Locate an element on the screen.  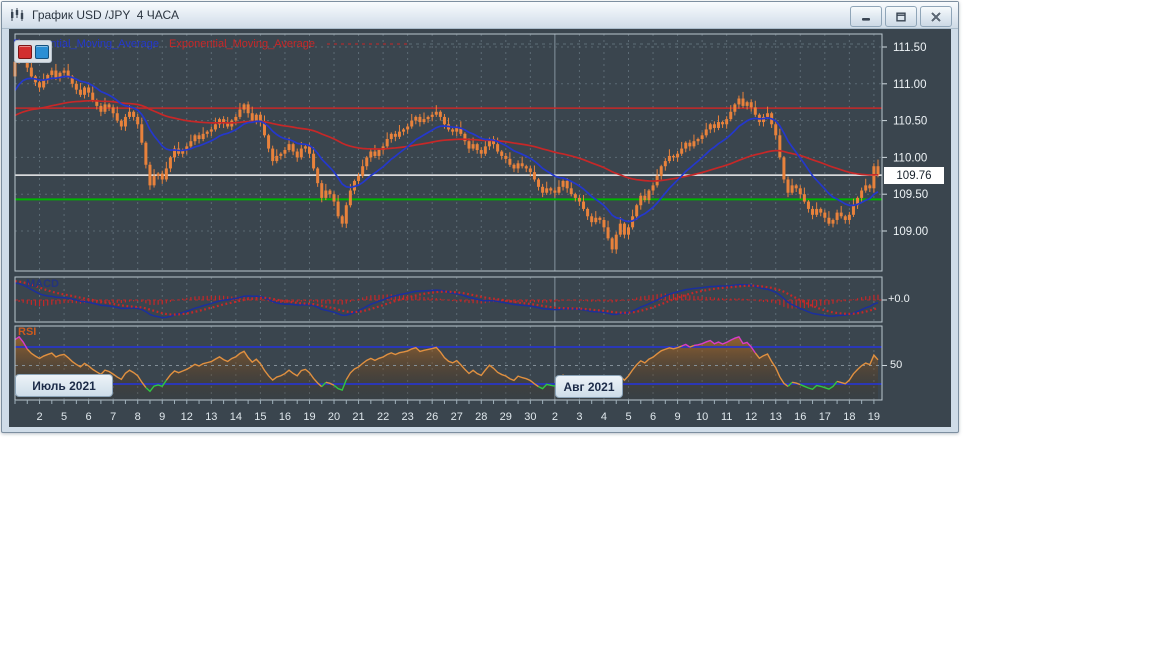
svg-text: 110.00 is located at coordinates (910, 158).